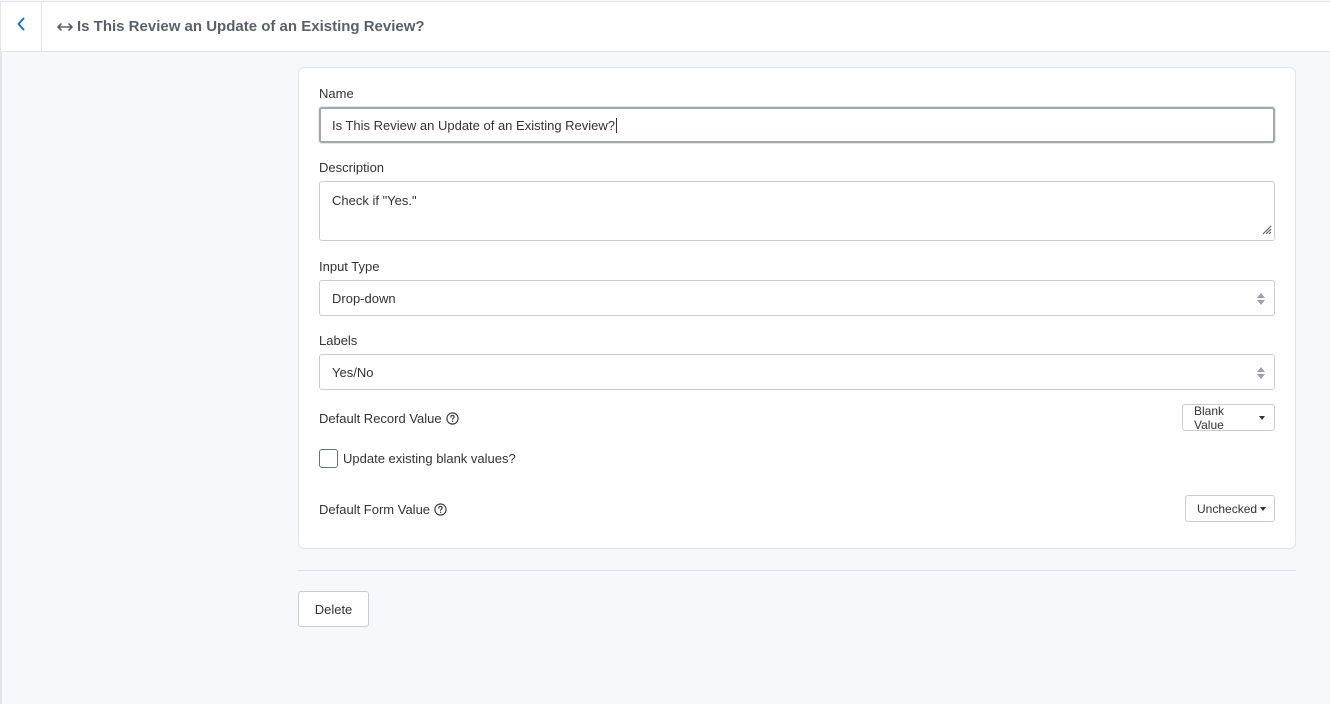  Describe the element at coordinates (352, 167) in the screenshot. I see `description-label: Description` at that location.